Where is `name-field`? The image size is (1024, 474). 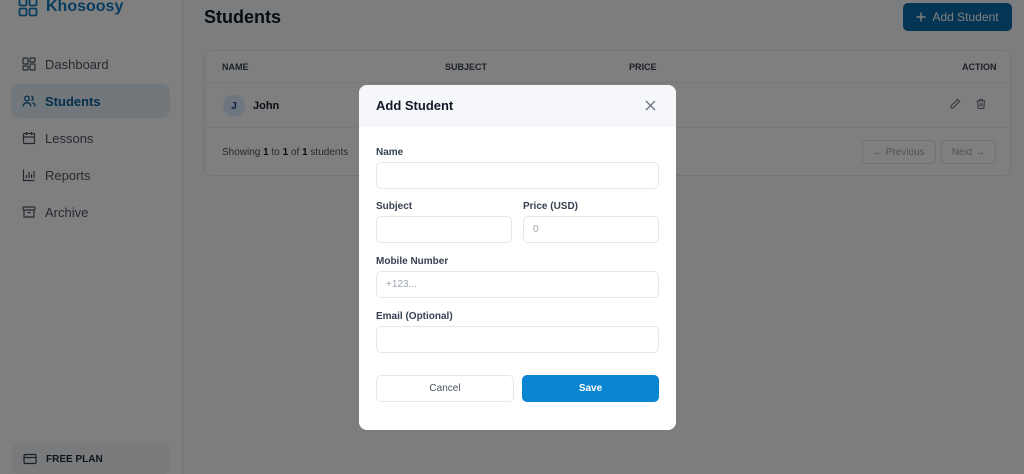 name-field is located at coordinates (517, 175).